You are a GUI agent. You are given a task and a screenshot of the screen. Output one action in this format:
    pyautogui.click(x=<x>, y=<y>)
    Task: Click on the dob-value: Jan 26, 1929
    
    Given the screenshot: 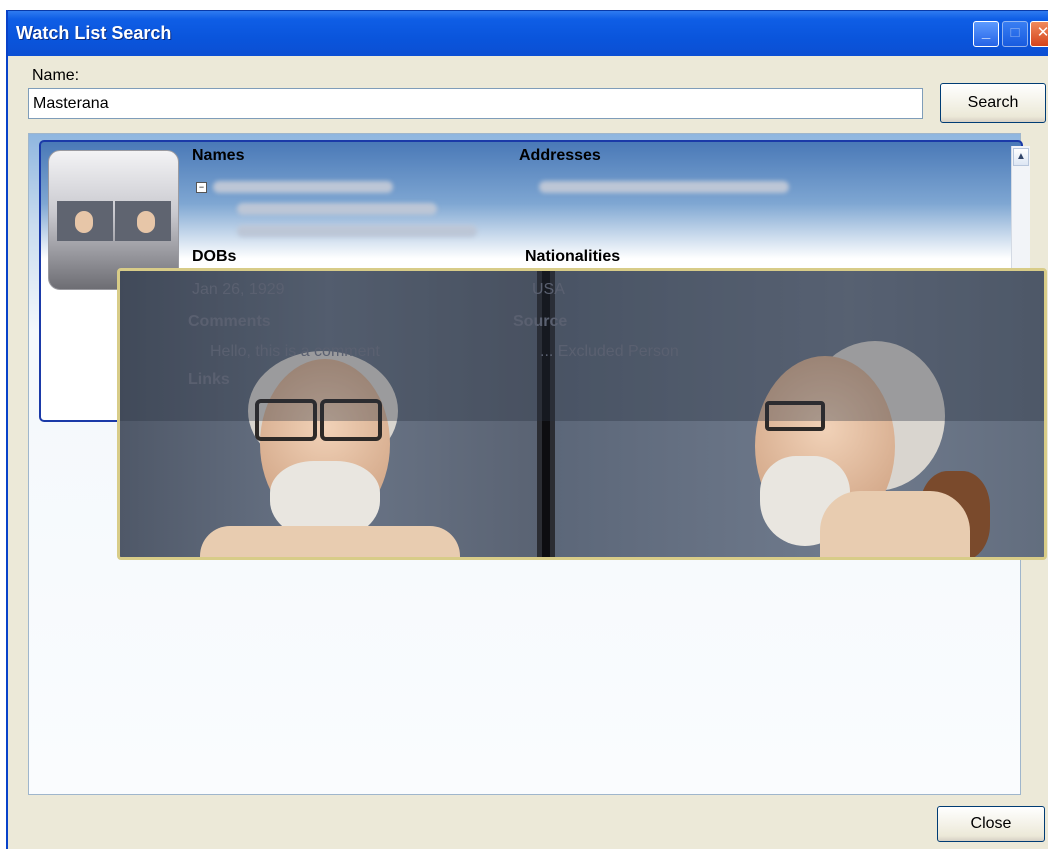 What is the action you would take?
    pyautogui.click(x=238, y=289)
    